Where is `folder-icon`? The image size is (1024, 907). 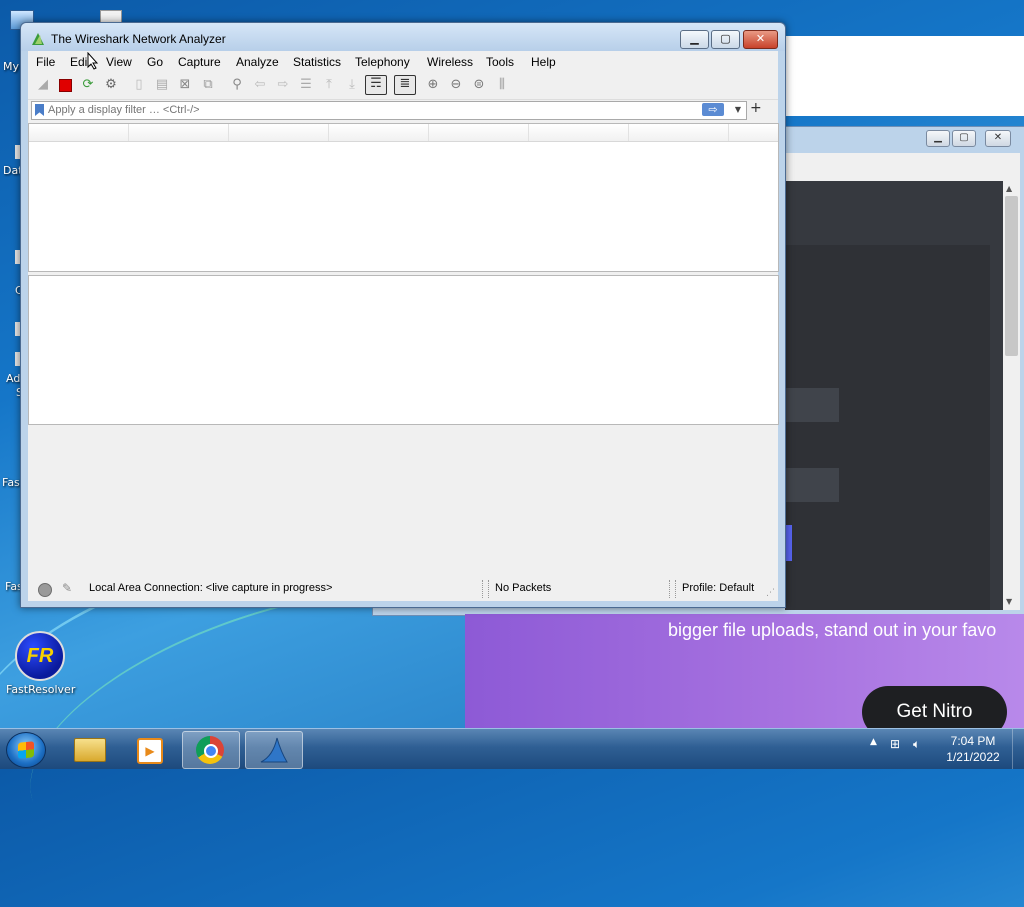 folder-icon is located at coordinates (90, 750).